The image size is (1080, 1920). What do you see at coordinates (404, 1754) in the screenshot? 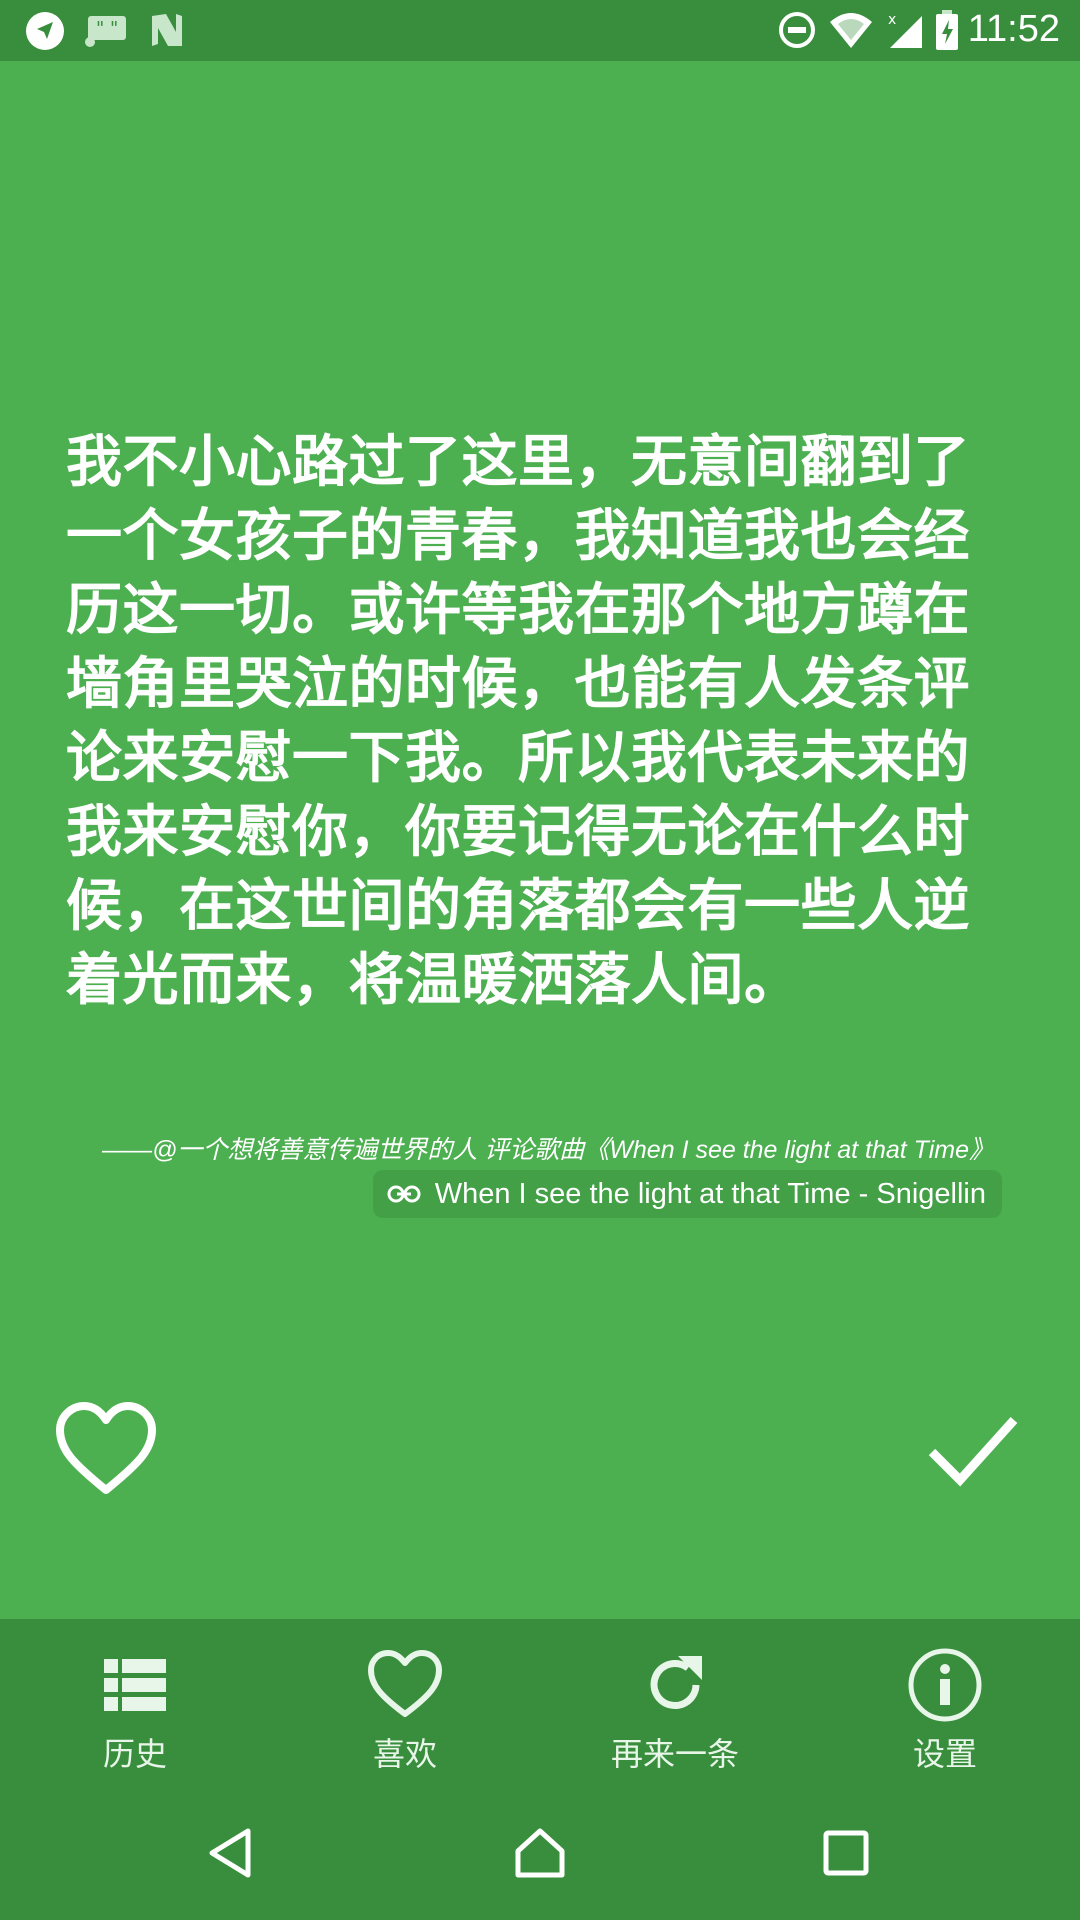
I see `nav-label-favorites: 喜欢` at bounding box center [404, 1754].